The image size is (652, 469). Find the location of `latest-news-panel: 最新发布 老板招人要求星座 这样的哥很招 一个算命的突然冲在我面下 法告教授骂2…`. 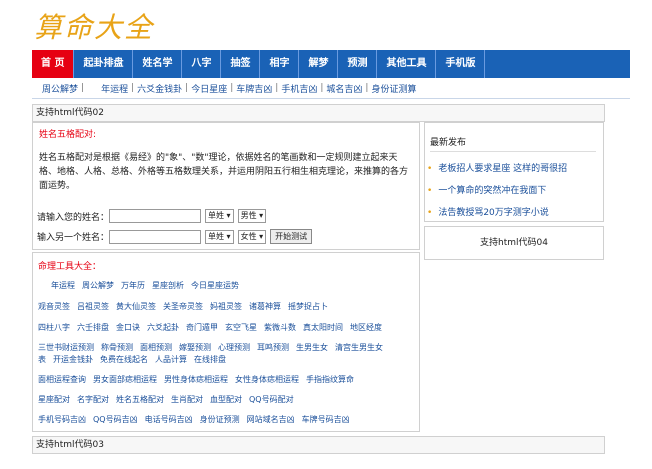

latest-news-panel: 最新发布 老板招人要求星座 这样的哥很招 一个算命的突然冲在我面下 法告教授骂2… is located at coordinates (514, 172).